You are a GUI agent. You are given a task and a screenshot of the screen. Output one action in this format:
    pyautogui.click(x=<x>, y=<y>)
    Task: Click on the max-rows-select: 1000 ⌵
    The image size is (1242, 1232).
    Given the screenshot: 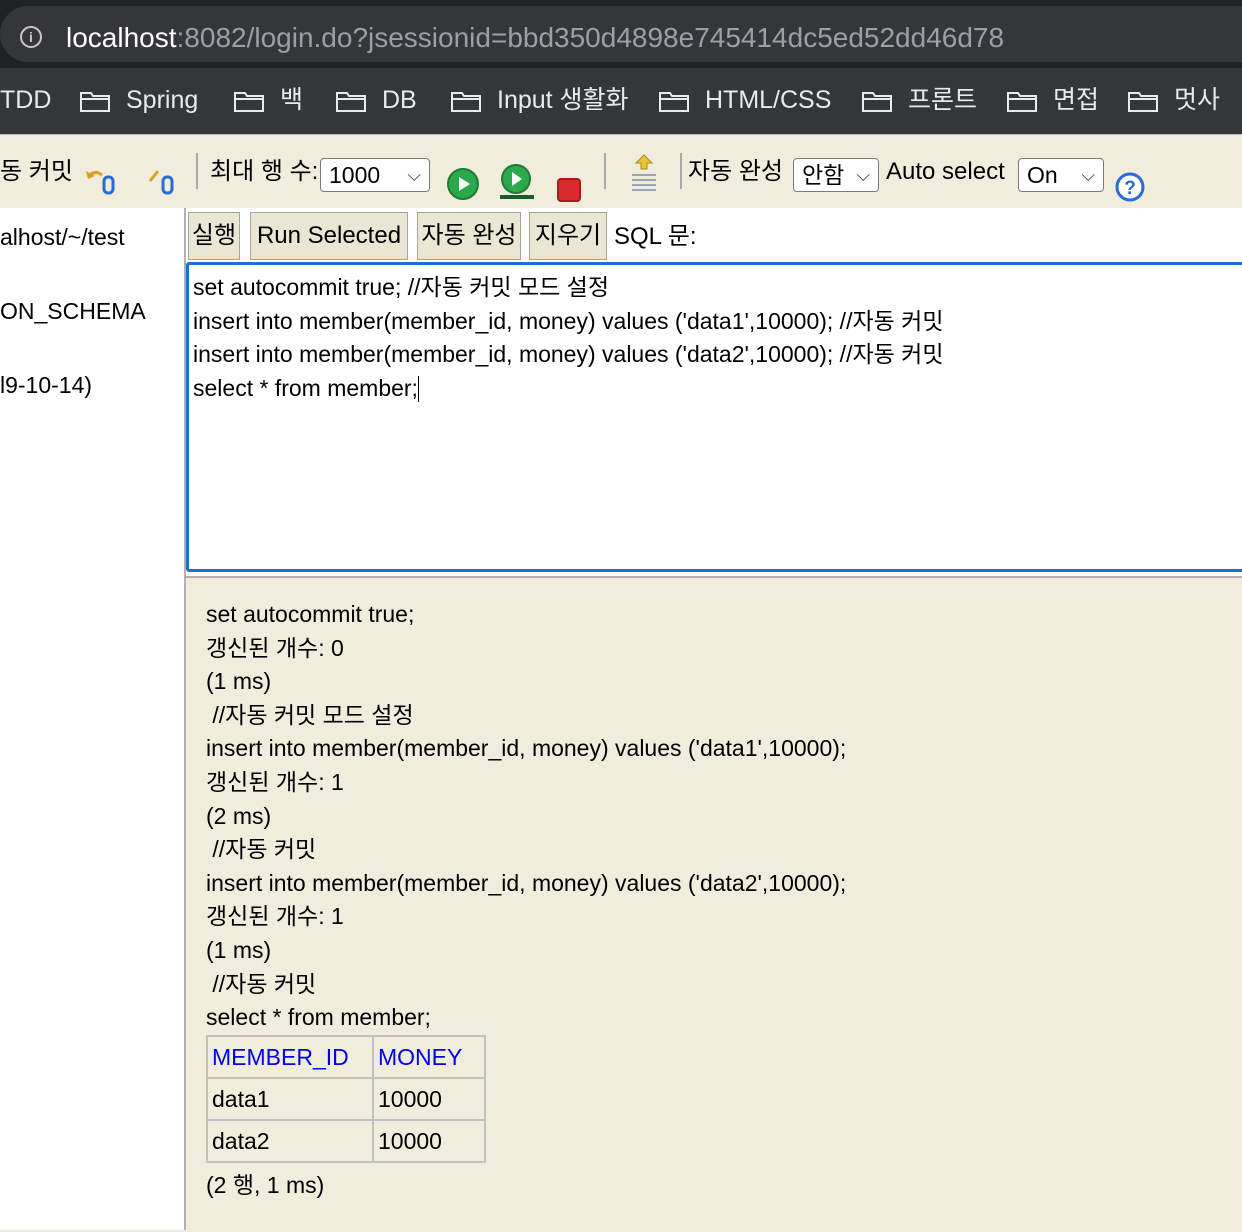 What is the action you would take?
    pyautogui.click(x=375, y=175)
    